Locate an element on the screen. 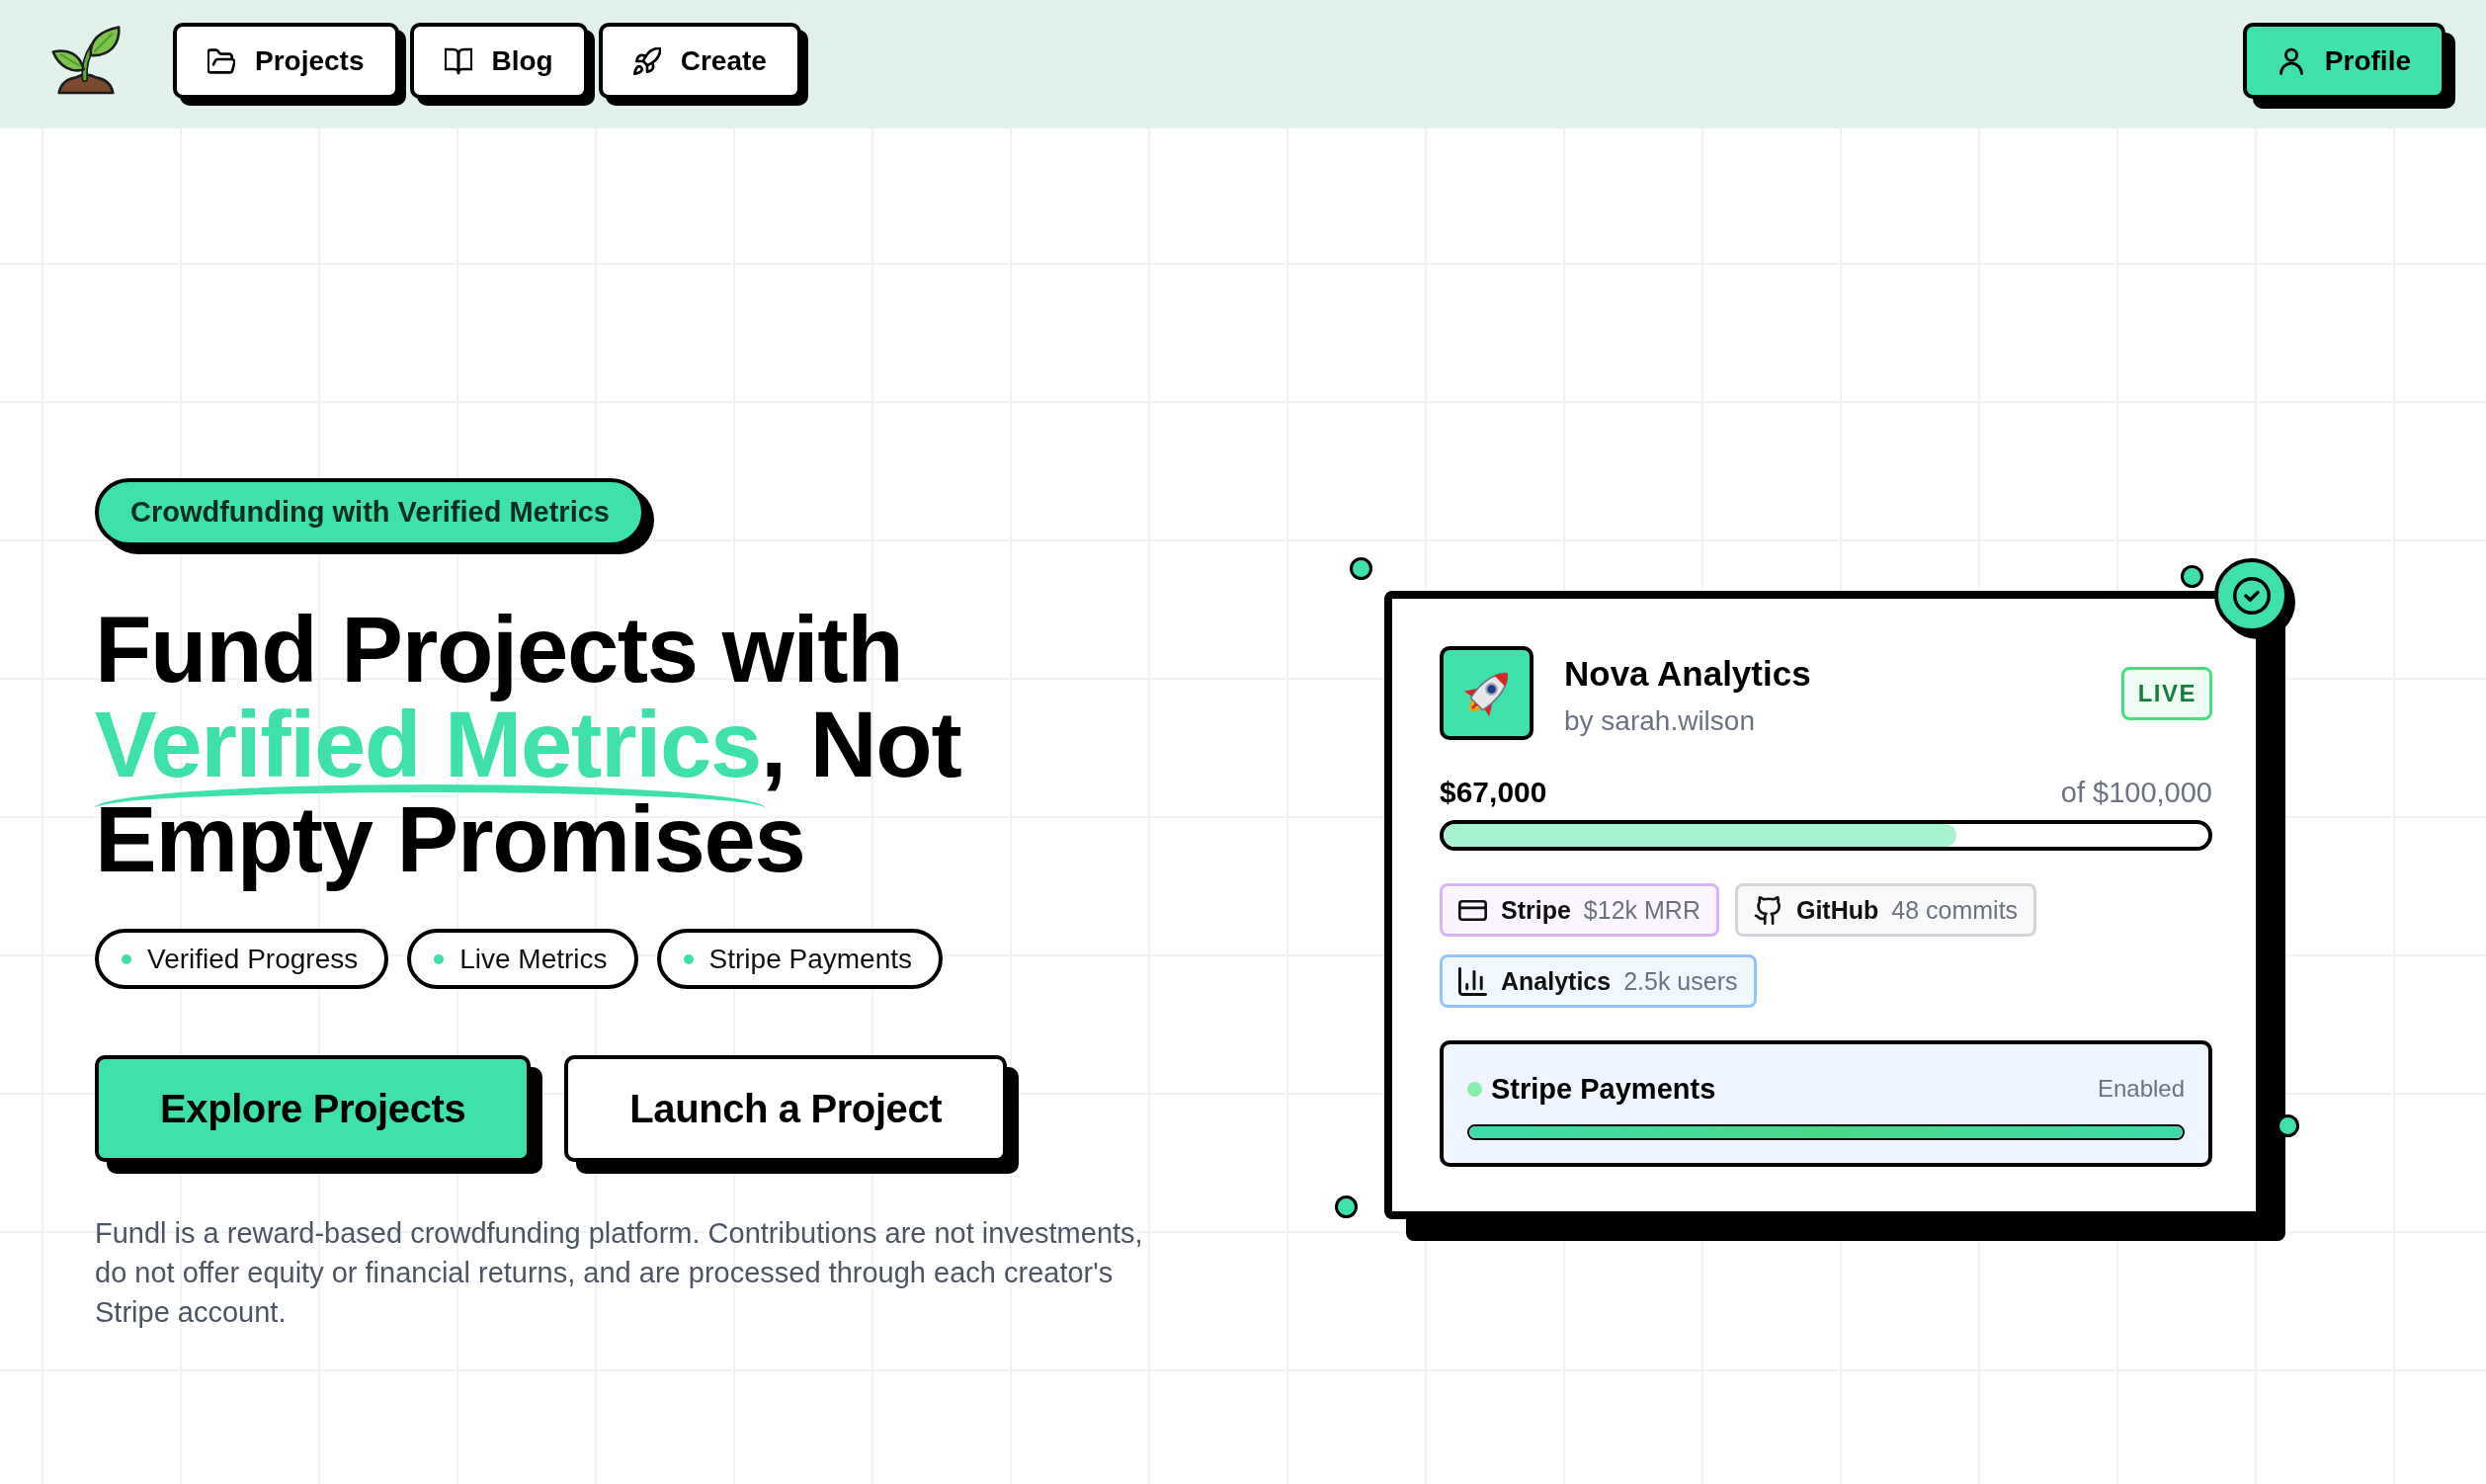  metric-name: Stripe is located at coordinates (1536, 910).